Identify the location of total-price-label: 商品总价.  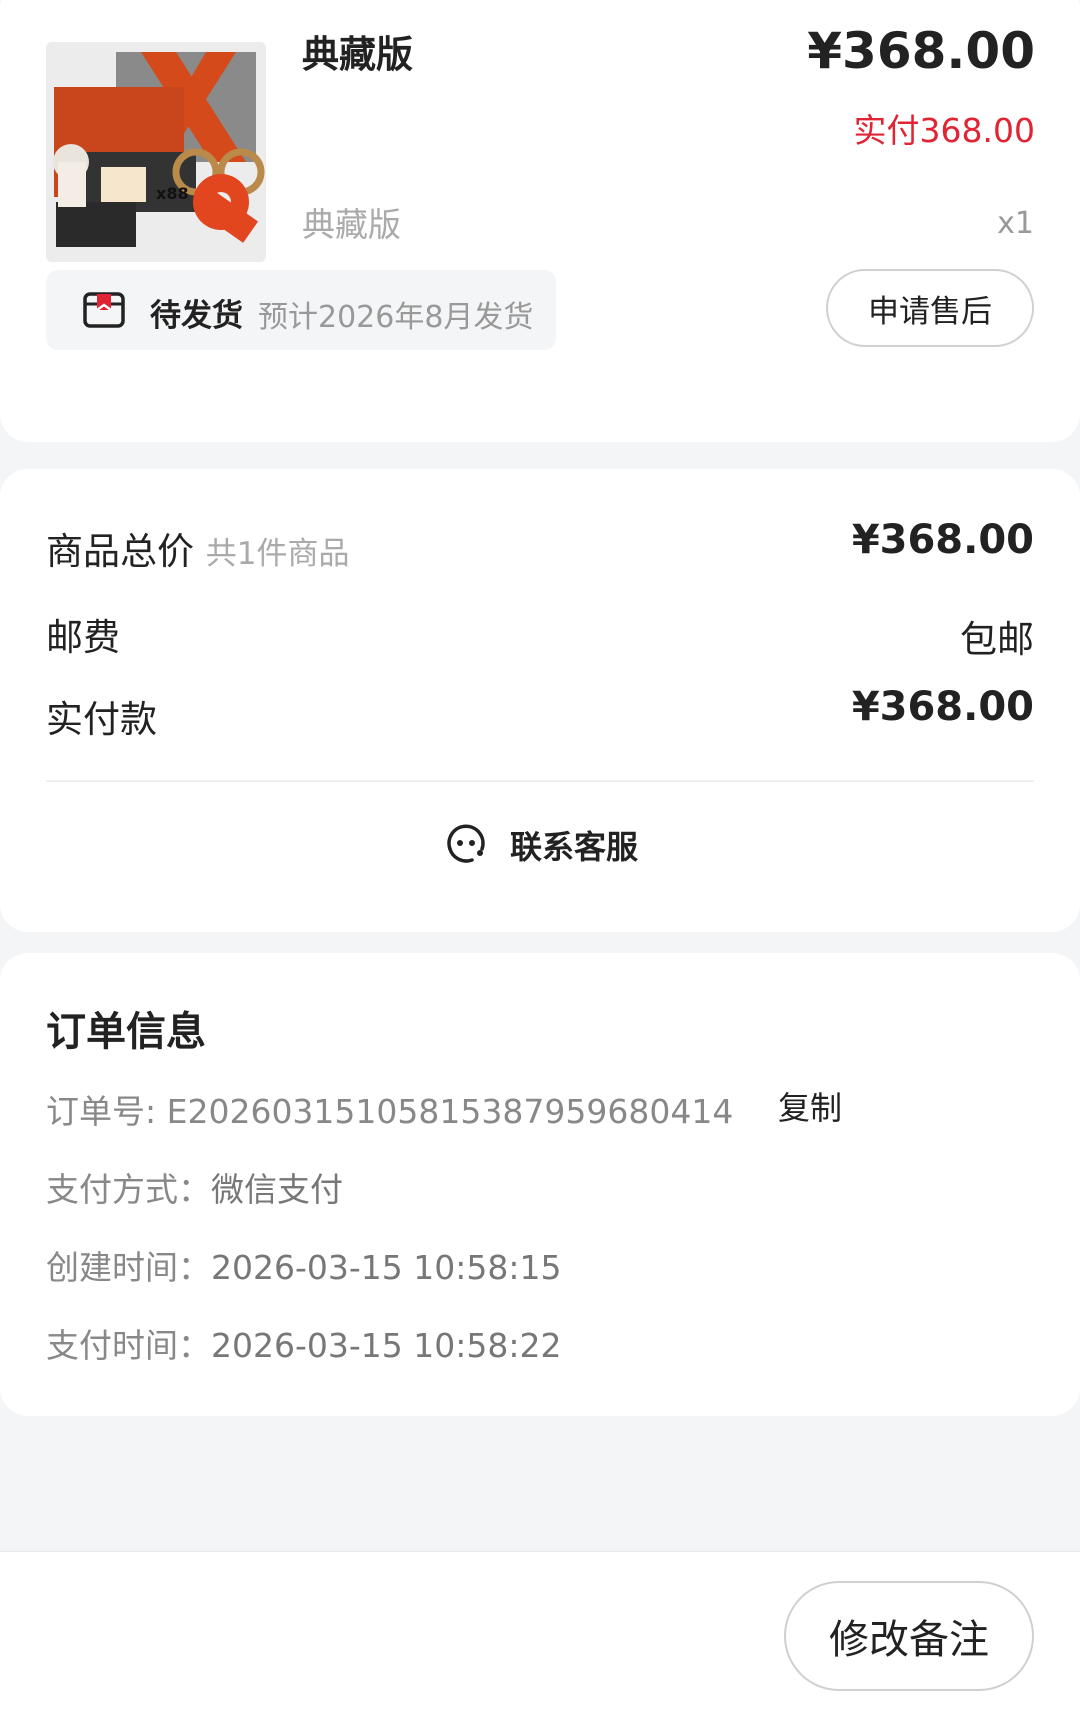
(120, 551).